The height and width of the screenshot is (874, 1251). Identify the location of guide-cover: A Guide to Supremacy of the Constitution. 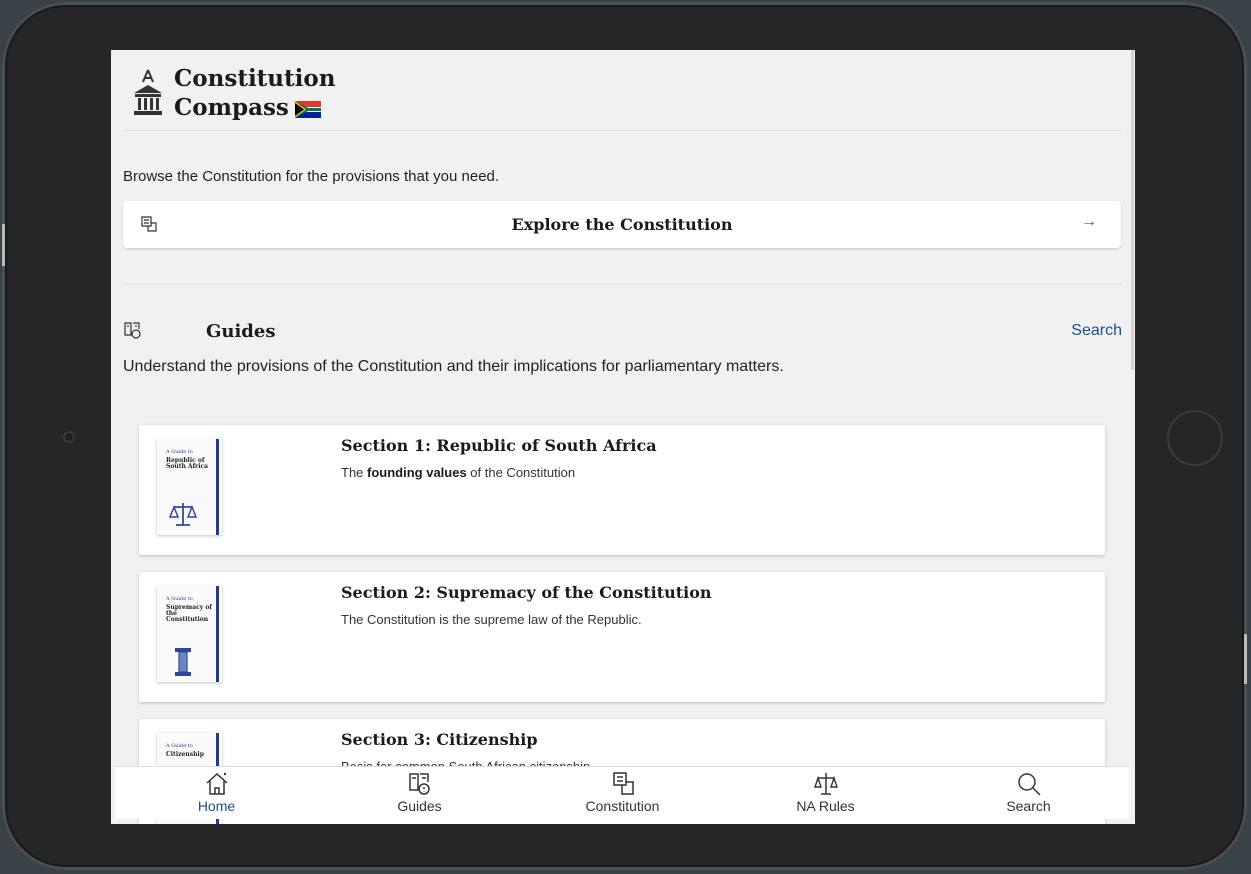
(189, 634).